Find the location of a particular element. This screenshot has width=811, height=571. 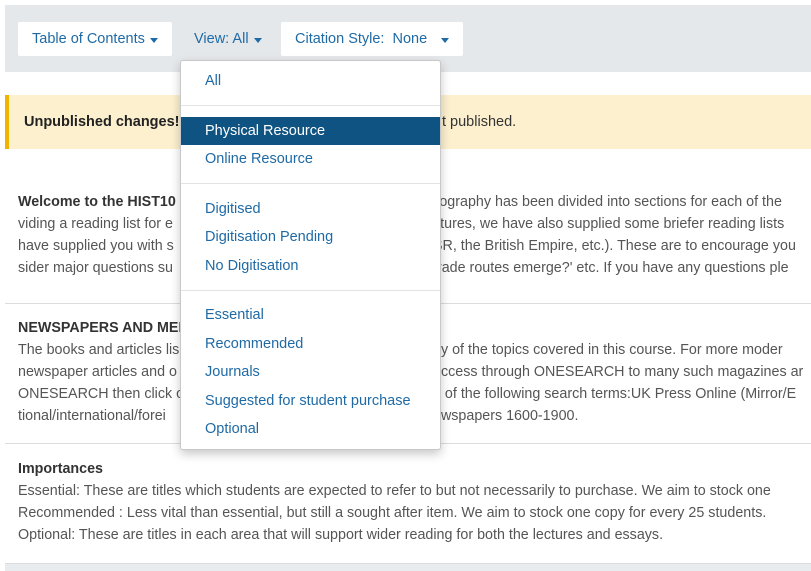

newspapers-text-line: ewspapers 1600-1900. is located at coordinates (506, 416).